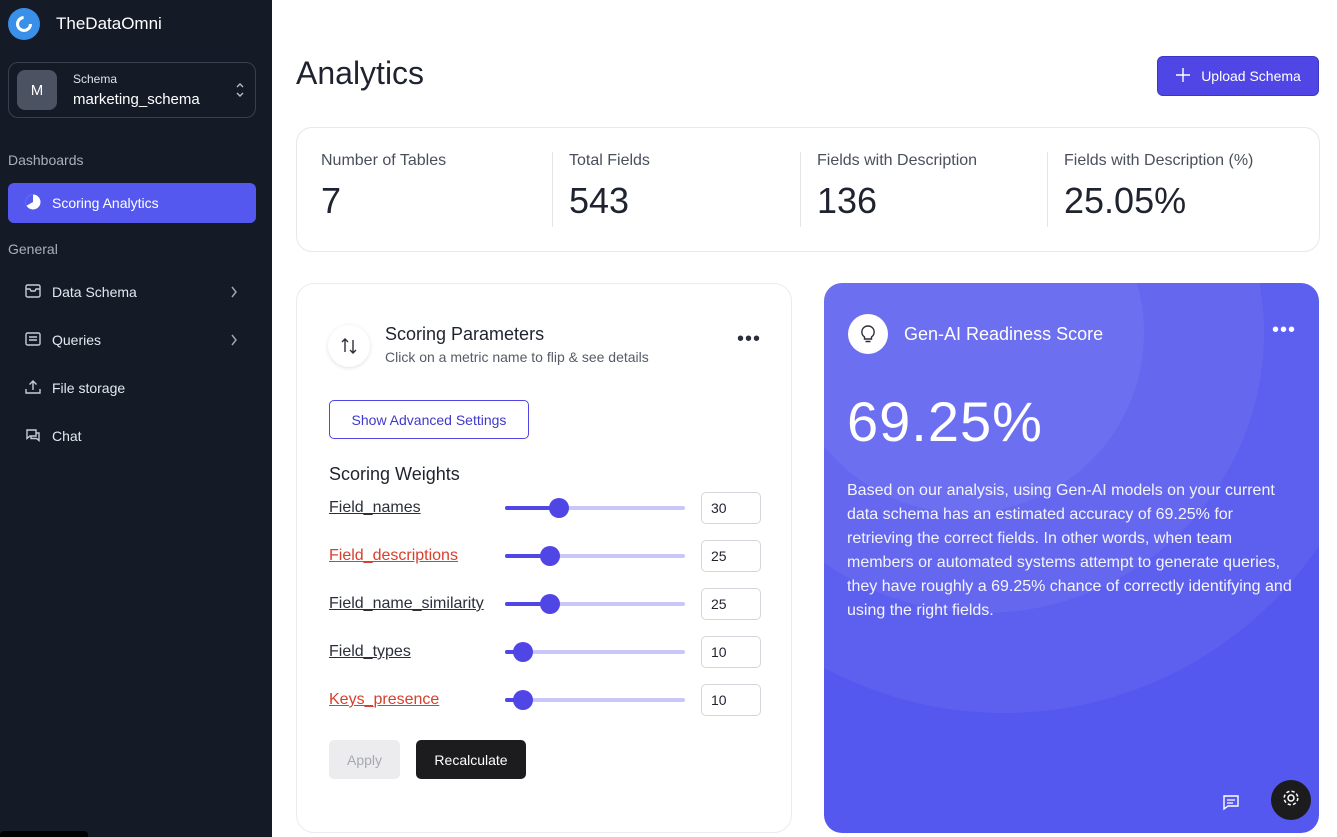  Describe the element at coordinates (689, 187) in the screenshot. I see `stat-total-fields: Total Fields 543` at that location.